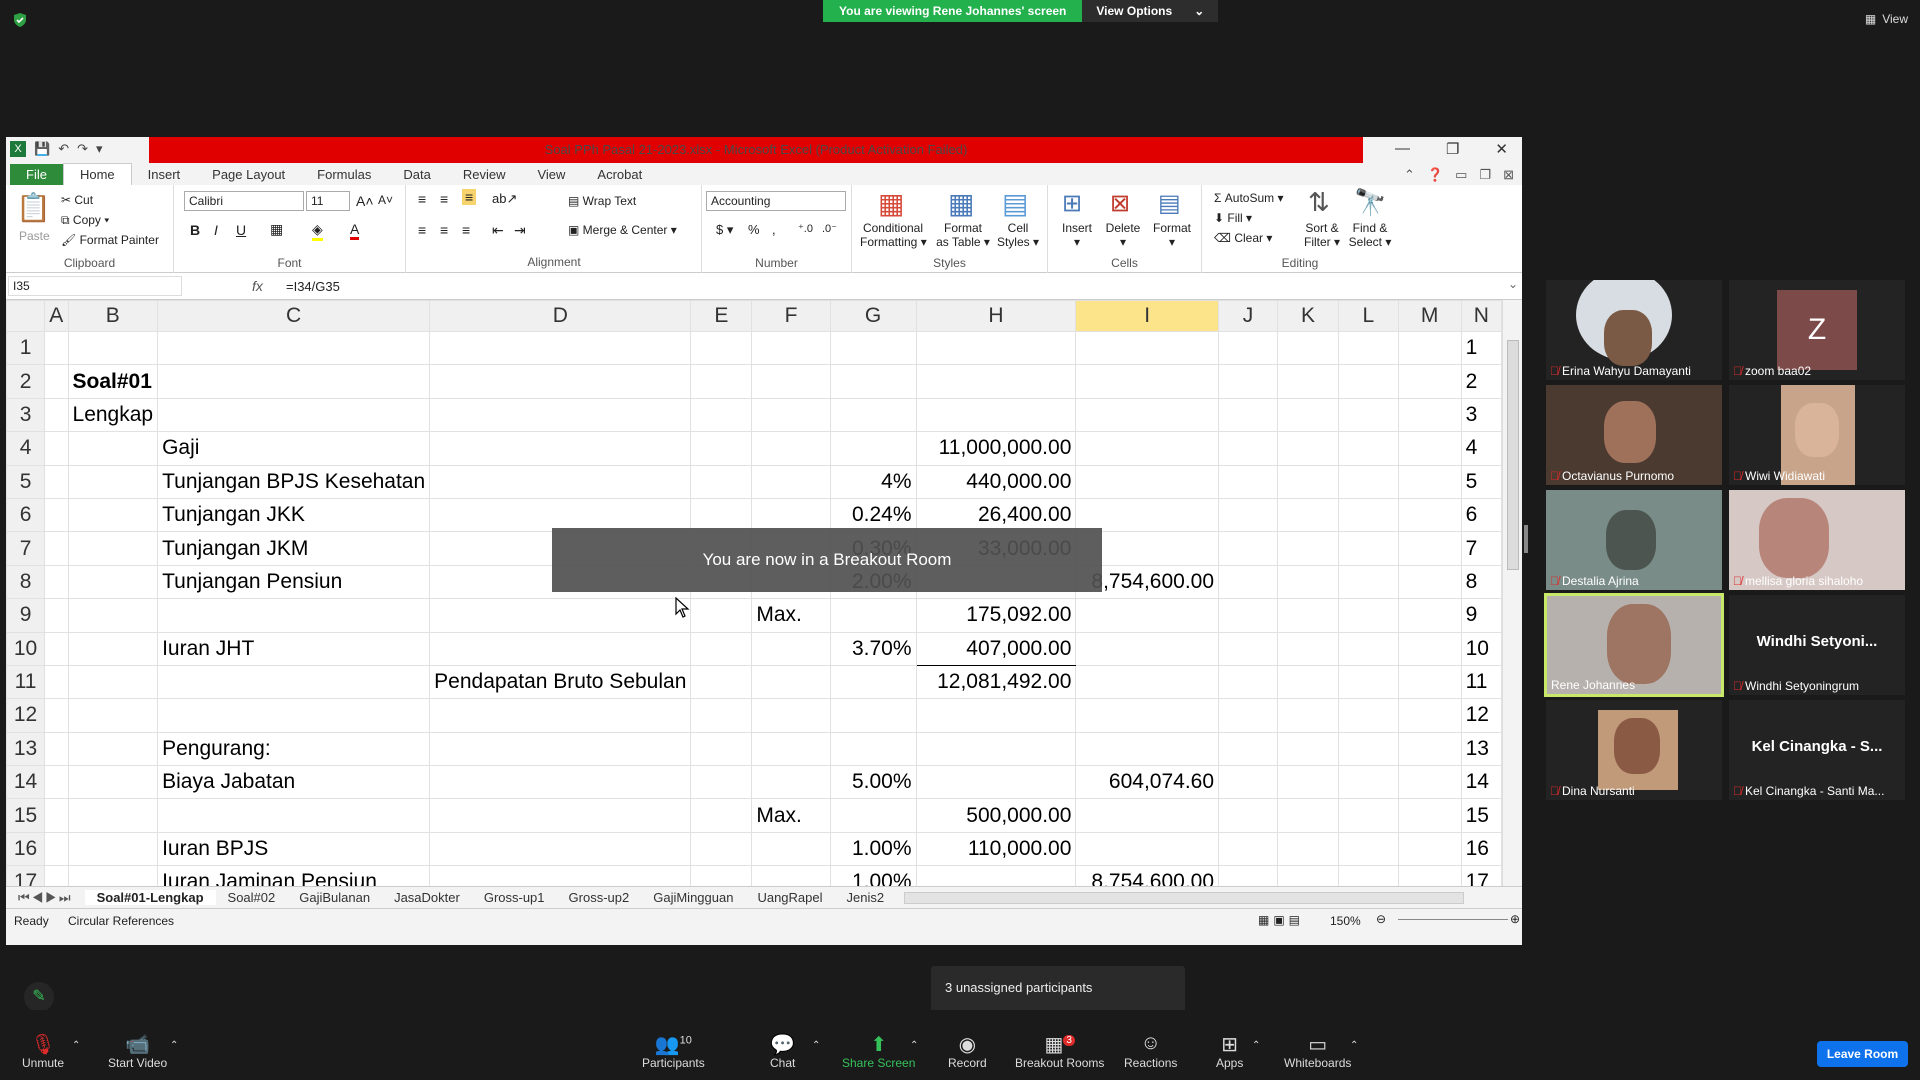 This screenshot has height=1080, width=1920. Describe the element at coordinates (619, 174) in the screenshot. I see `tab-acrobat: Acrobat` at that location.